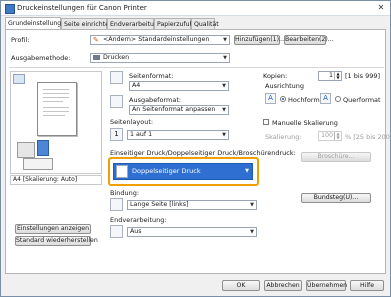  I want to click on show-settings-button: Einstellungen anzeigen, so click(53, 229).